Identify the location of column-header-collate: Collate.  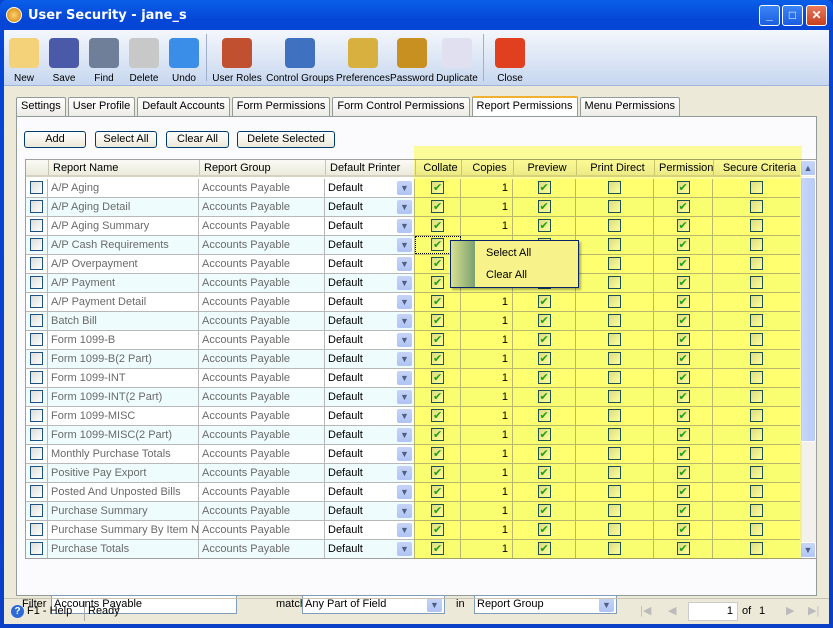
(438, 167).